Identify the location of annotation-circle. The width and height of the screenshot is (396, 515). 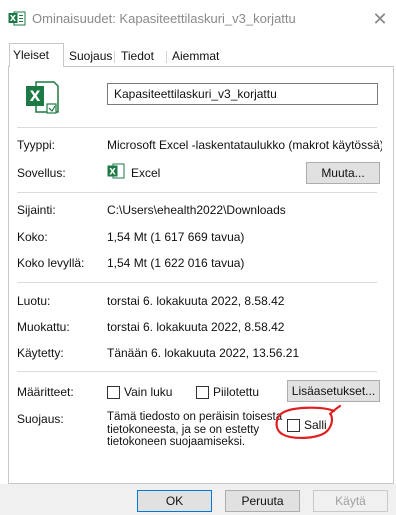
(308, 421).